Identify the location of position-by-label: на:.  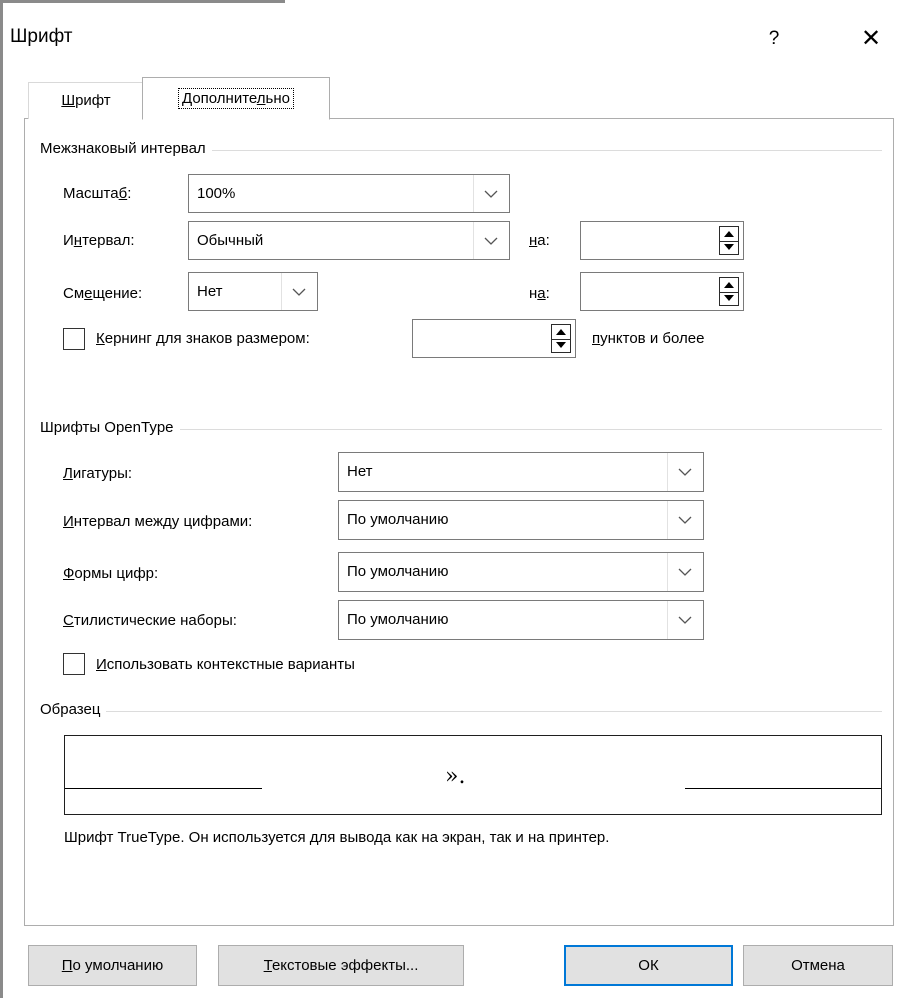
(539, 293).